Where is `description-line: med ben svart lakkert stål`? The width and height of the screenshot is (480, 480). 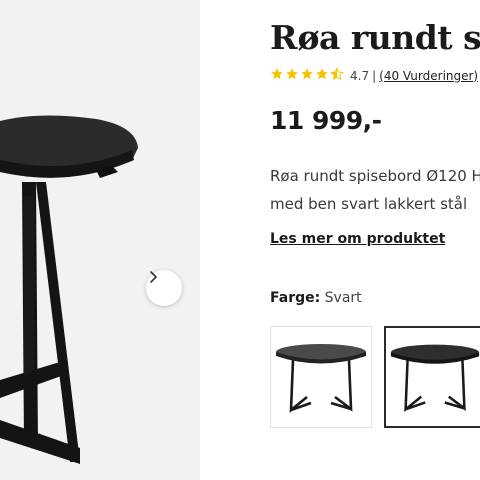 description-line: med ben svart lakkert stål is located at coordinates (369, 204).